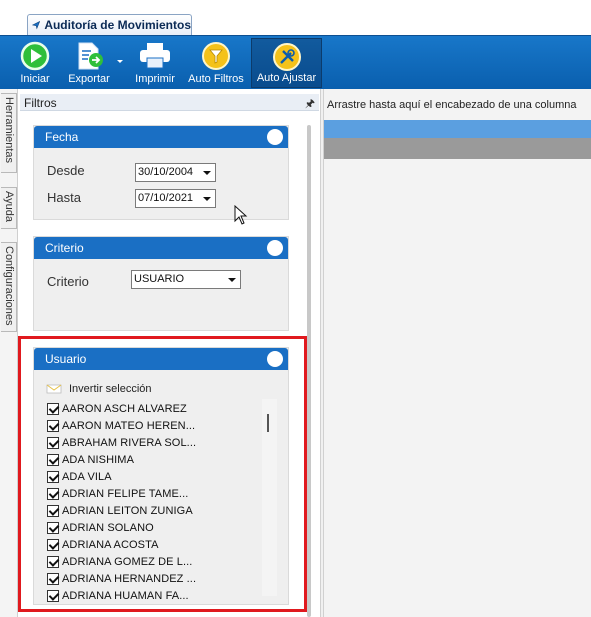 The image size is (591, 617). What do you see at coordinates (161, 248) in the screenshot?
I see `criterio-group-header: Criterio` at bounding box center [161, 248].